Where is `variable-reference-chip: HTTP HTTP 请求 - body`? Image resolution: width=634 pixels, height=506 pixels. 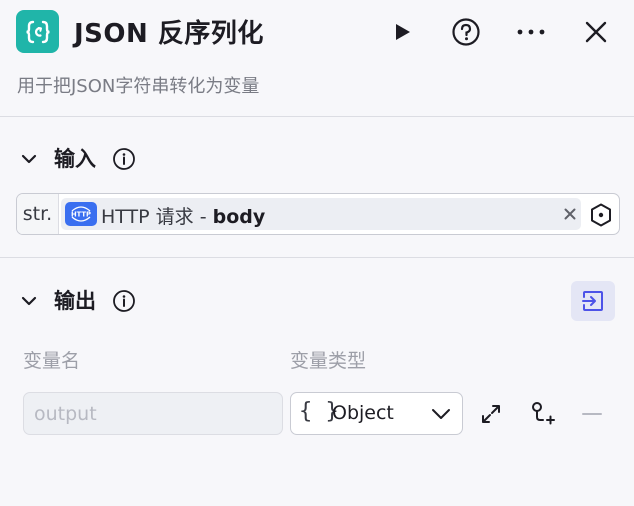 variable-reference-chip: HTTP HTTP 请求 - body is located at coordinates (321, 214).